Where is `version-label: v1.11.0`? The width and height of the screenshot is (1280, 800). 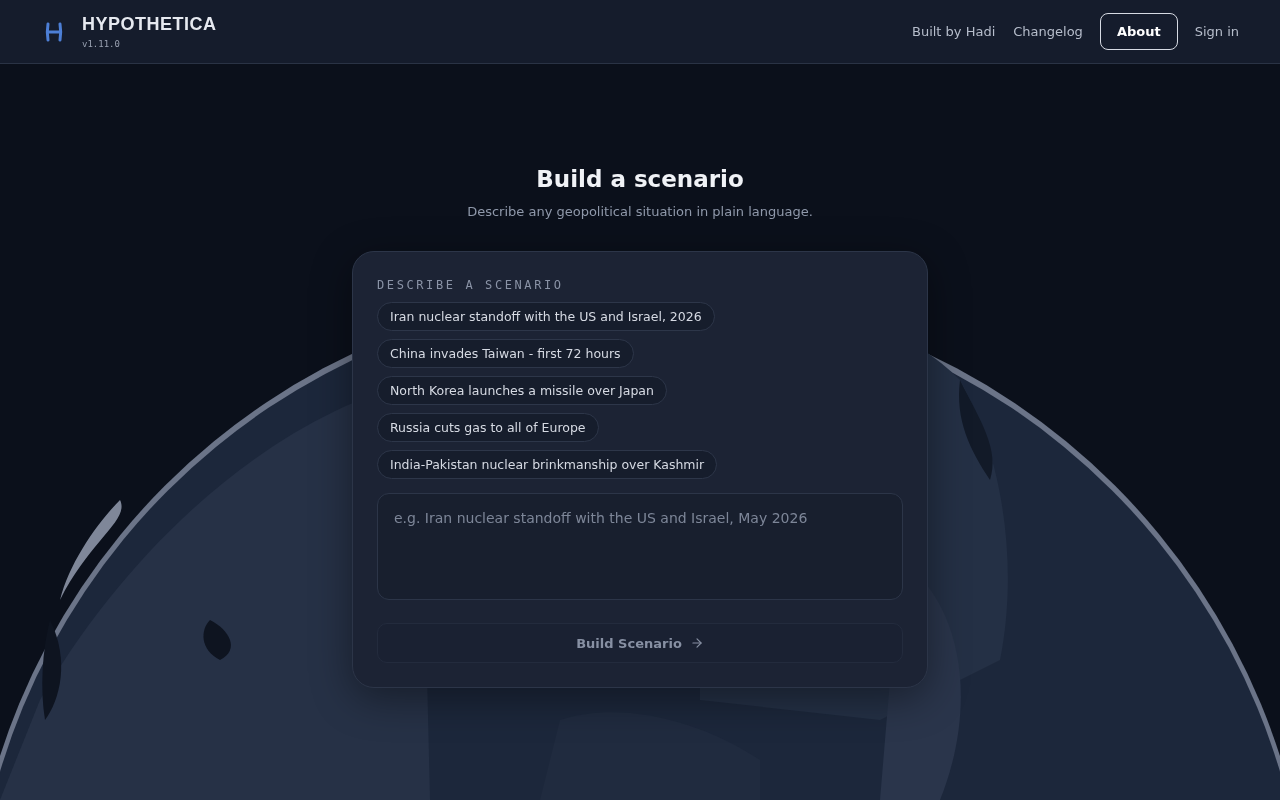
version-label: v1.11.0 is located at coordinates (101, 44).